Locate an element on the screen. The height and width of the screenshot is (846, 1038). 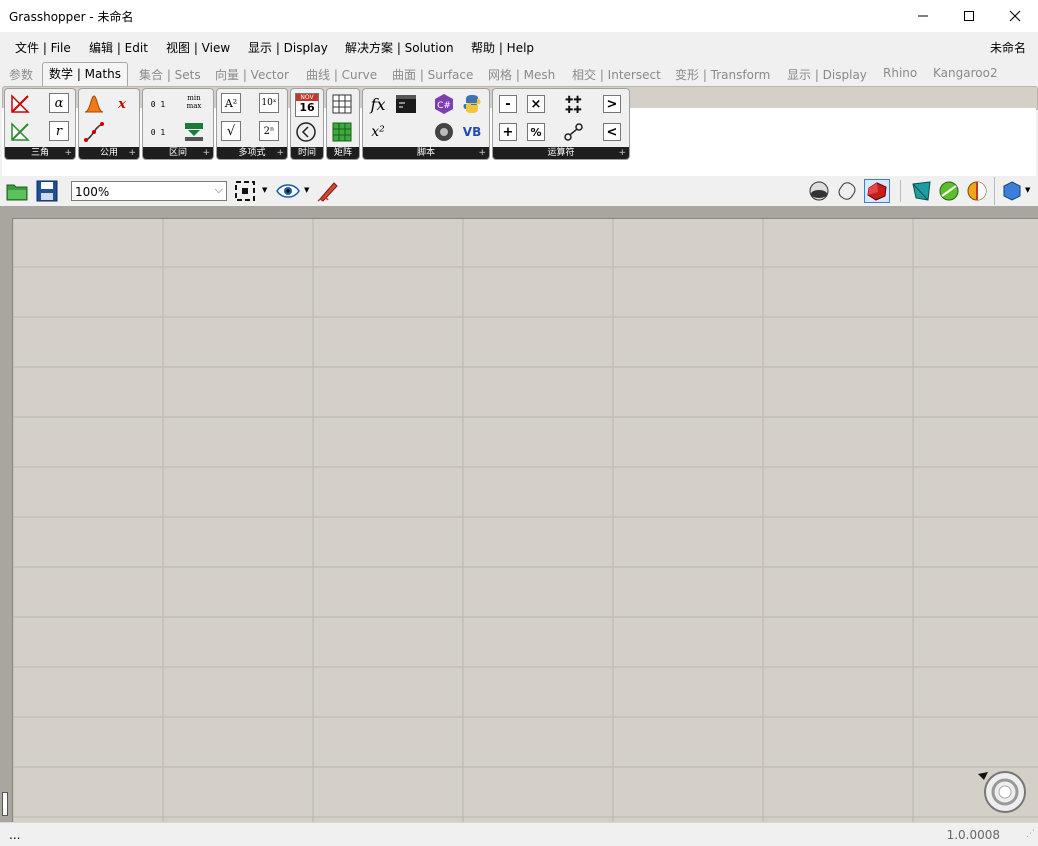
preview-shaded-shape is located at coordinates (847, 191).